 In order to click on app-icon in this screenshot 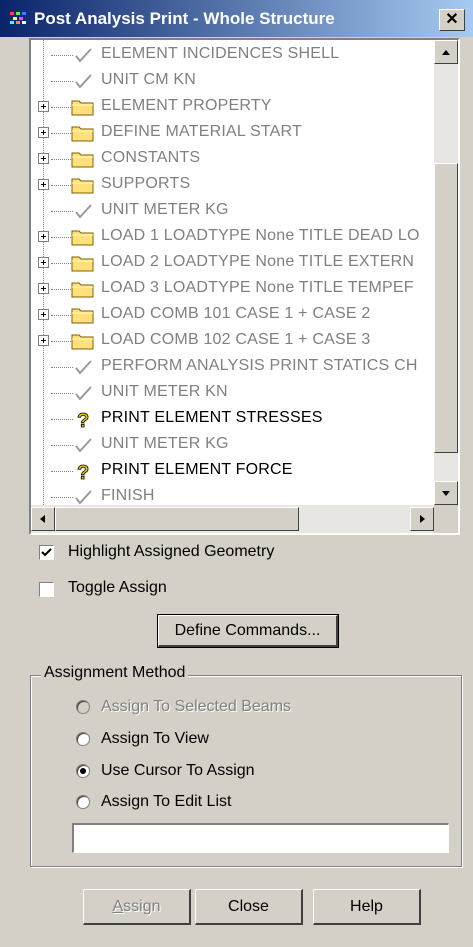, I will do `click(18, 18)`.